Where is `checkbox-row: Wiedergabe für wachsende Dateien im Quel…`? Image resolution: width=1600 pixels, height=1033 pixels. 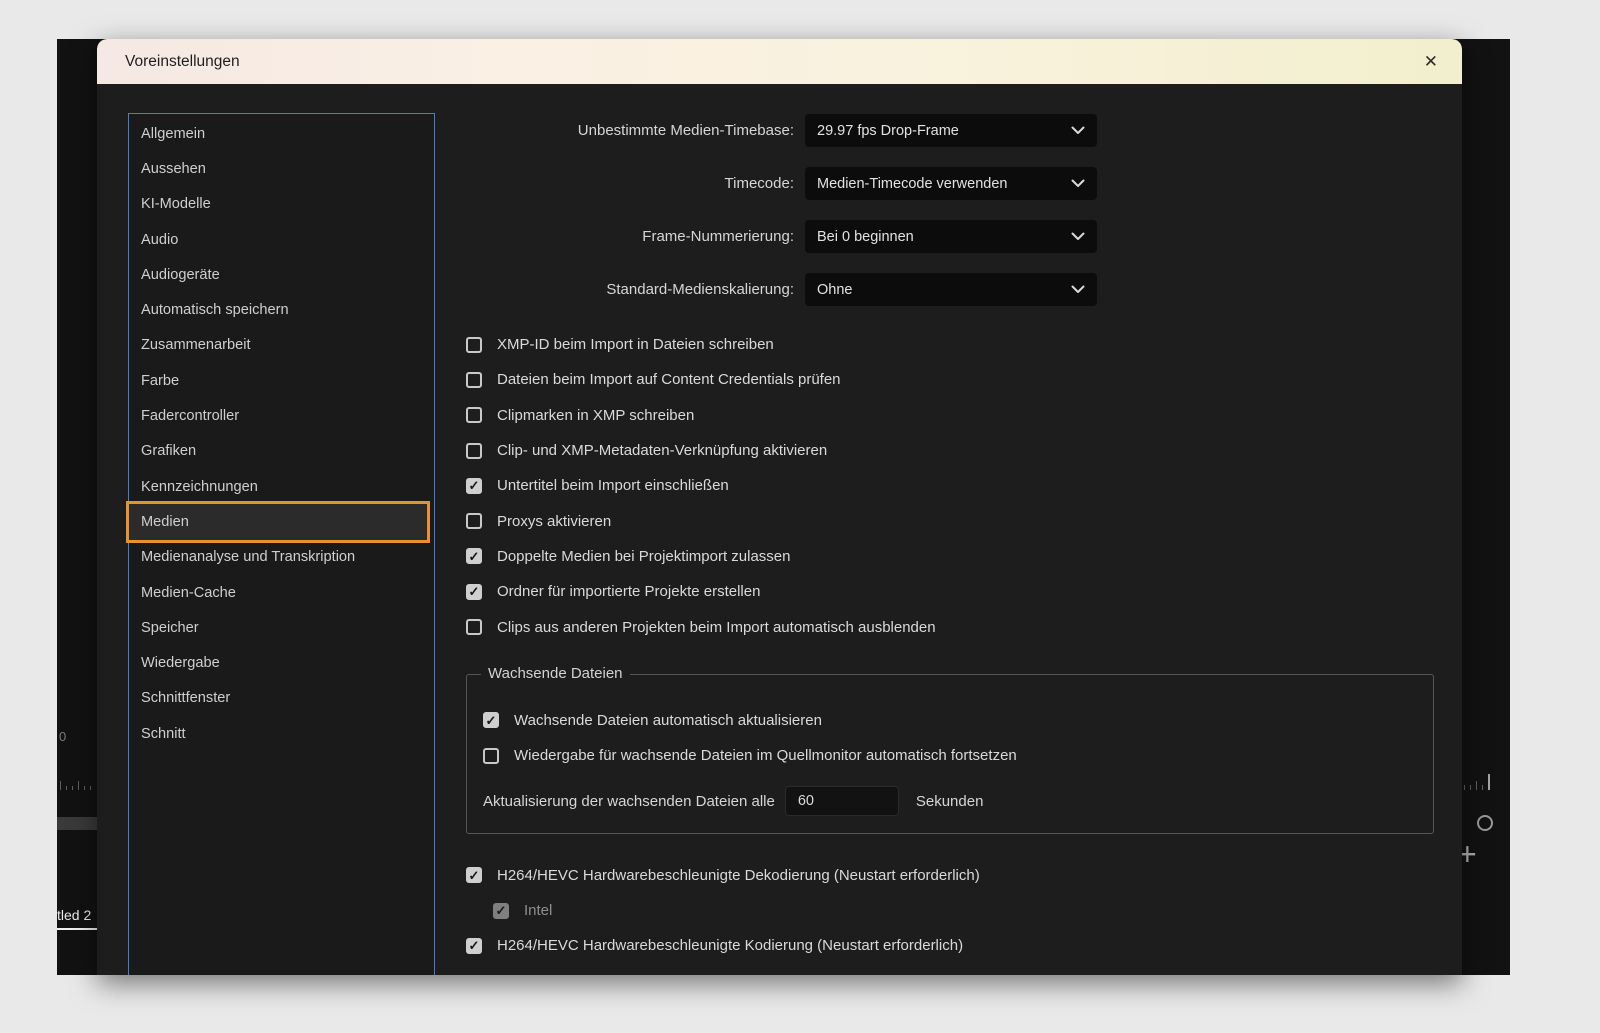 checkbox-row: Wiedergabe für wachsende Dateien im Quel… is located at coordinates (958, 755).